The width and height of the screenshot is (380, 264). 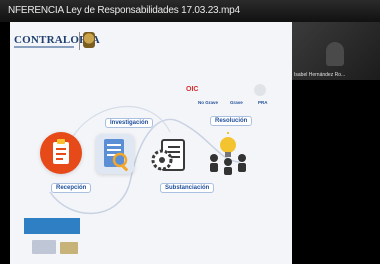 I want to click on info-banner, so click(x=52, y=226).